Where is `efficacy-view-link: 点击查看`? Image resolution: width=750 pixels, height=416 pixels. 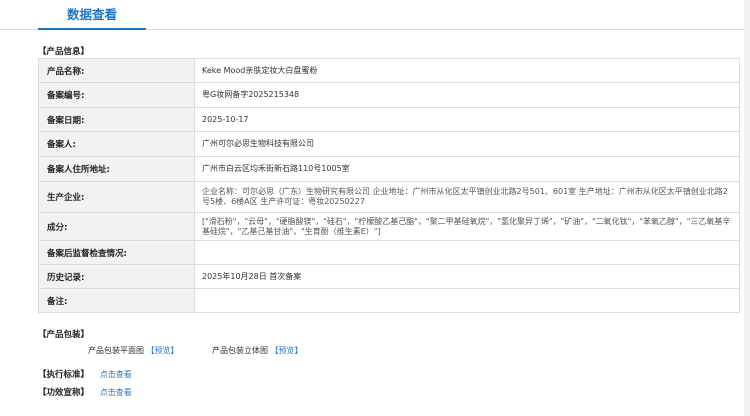 efficacy-view-link: 点击查看 is located at coordinates (116, 392).